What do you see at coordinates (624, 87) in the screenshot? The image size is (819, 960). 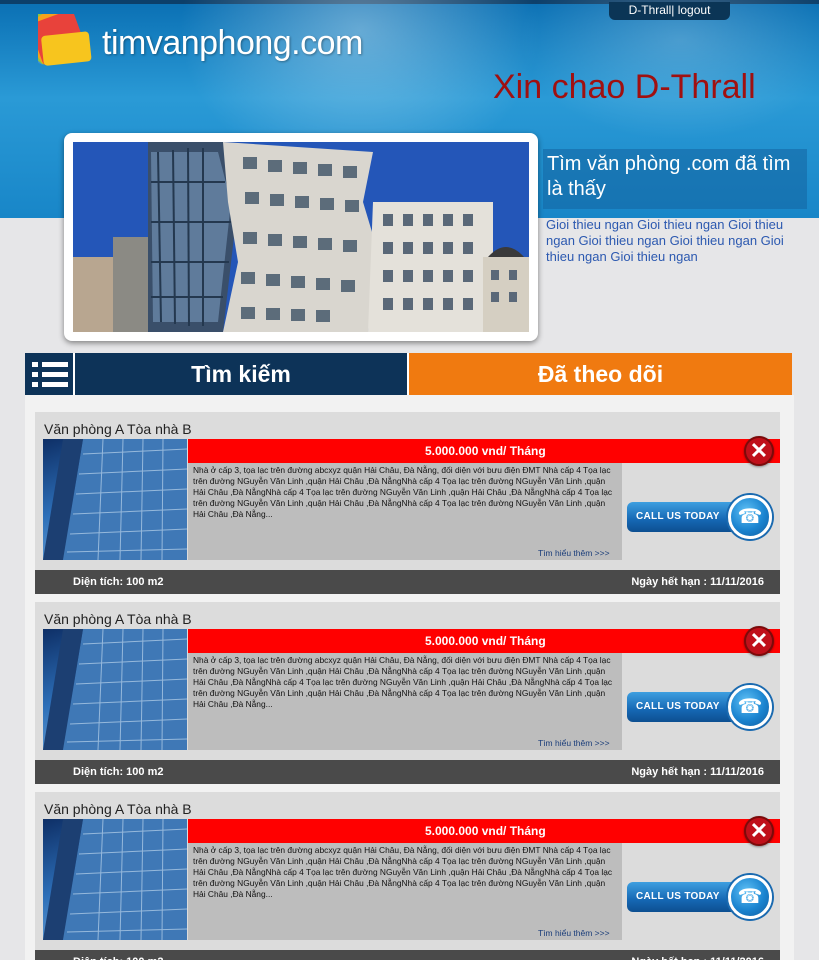 I see `greeting-text: Xin chao D-Thrall` at bounding box center [624, 87].